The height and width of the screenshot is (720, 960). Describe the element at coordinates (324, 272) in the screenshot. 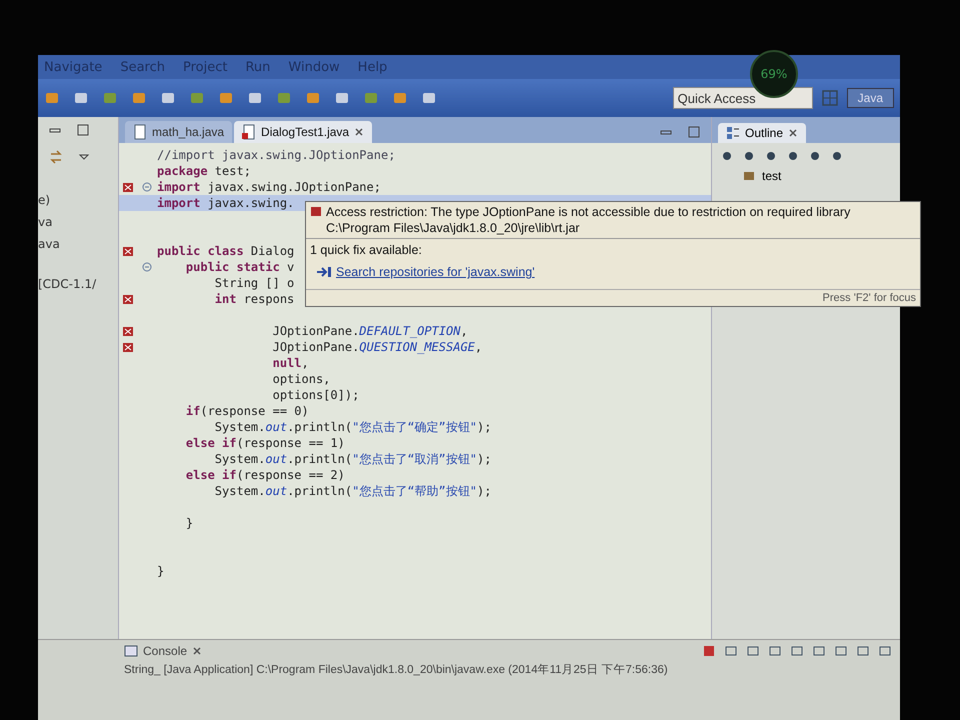

I see `arrow-icon` at that location.